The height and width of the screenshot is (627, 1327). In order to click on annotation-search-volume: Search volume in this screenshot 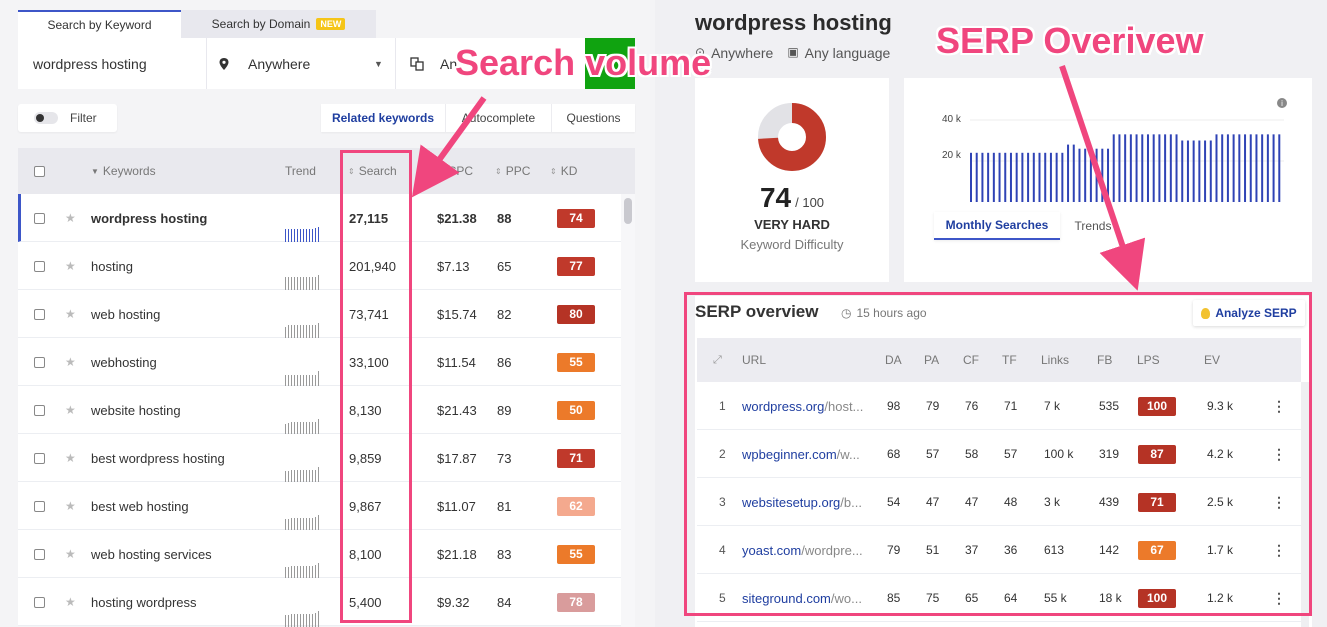, I will do `click(583, 62)`.